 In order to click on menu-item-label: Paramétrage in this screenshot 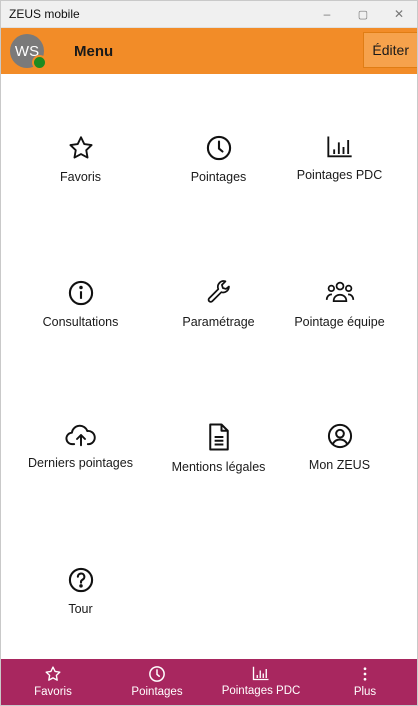, I will do `click(218, 322)`.